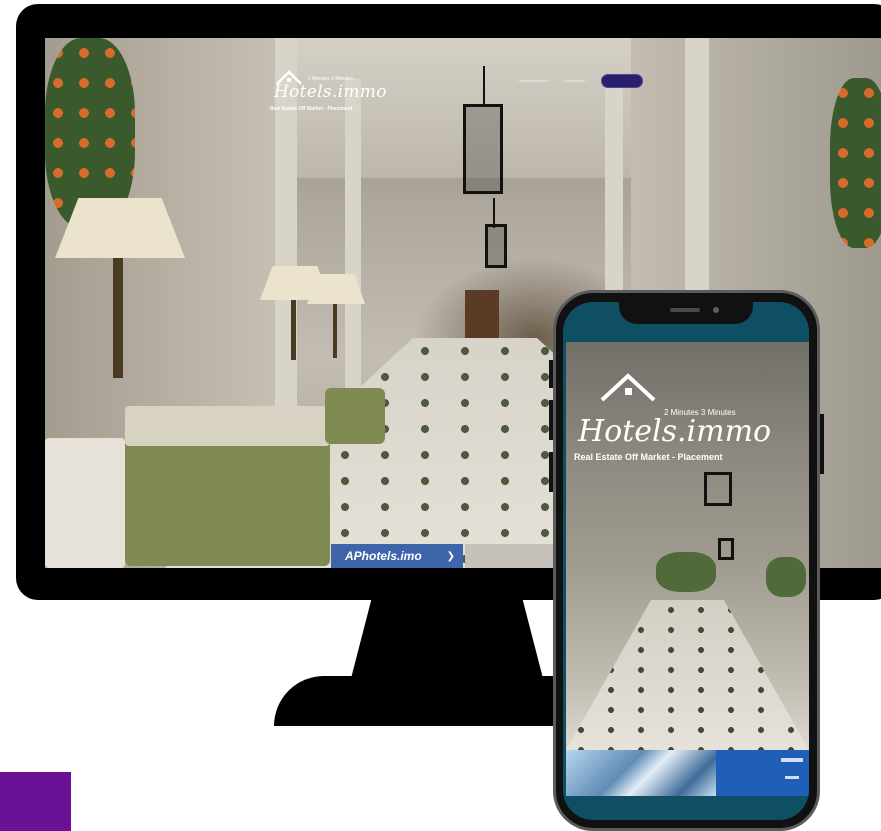  Describe the element at coordinates (424, 701) in the screenshot. I see `monitor-stand-base` at that location.